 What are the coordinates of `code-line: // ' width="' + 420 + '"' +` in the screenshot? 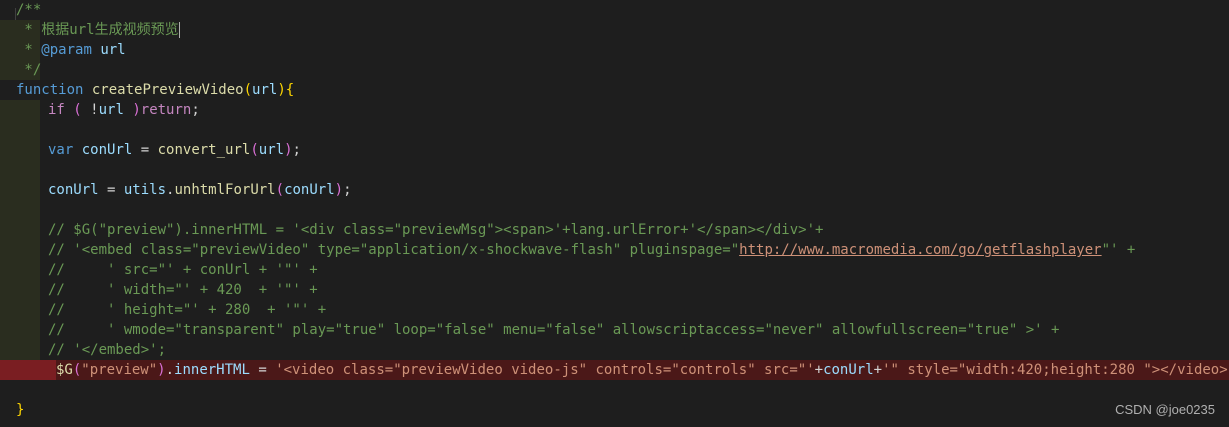 It's located at (614, 290).